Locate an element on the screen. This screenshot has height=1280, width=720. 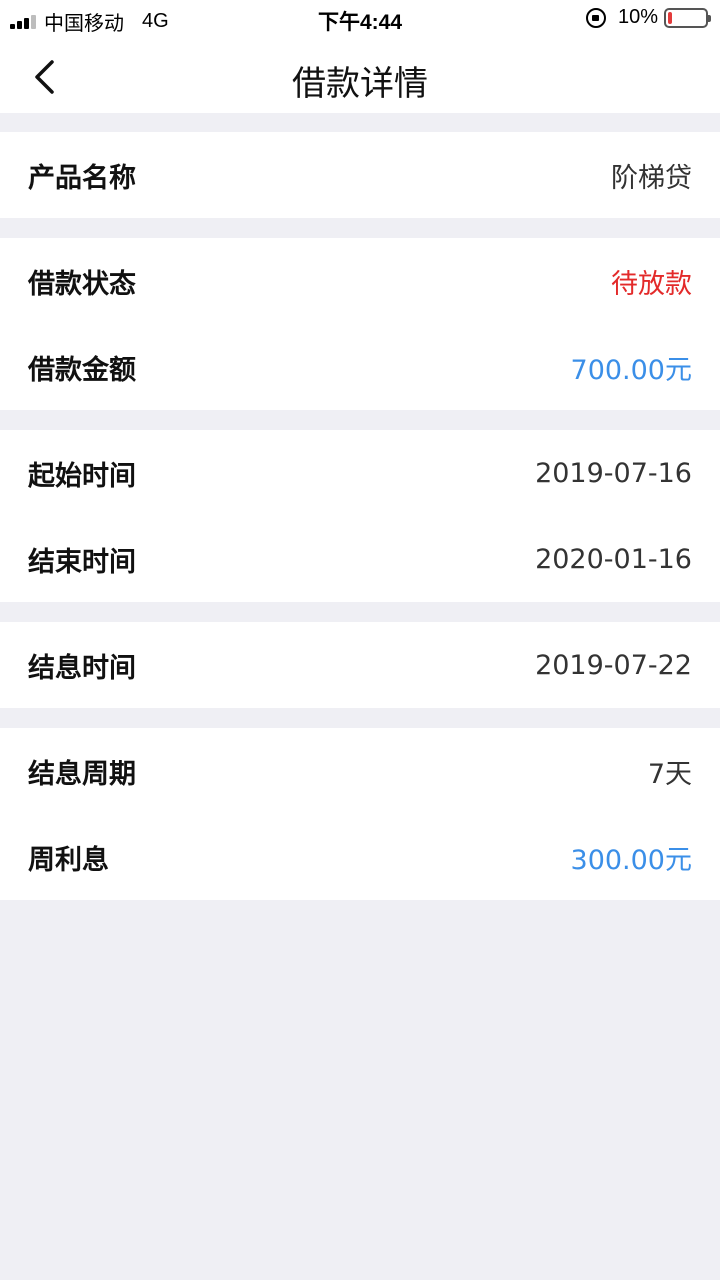
loan-status-label: 借款状态 is located at coordinates (82, 284).